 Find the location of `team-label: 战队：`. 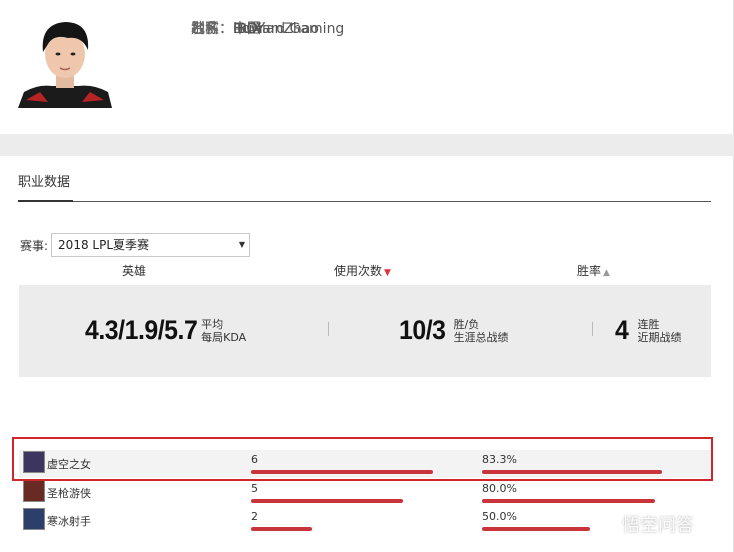

team-label: 战队： is located at coordinates (212, 29).